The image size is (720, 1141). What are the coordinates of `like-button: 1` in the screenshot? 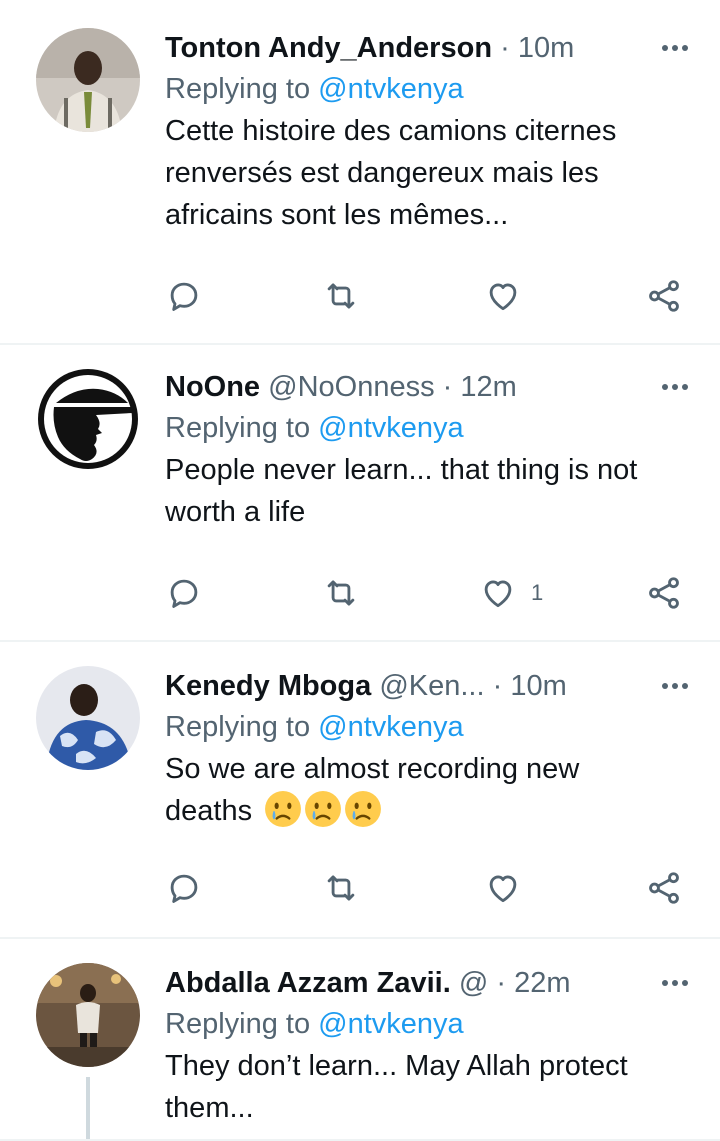 It's located at (511, 593).